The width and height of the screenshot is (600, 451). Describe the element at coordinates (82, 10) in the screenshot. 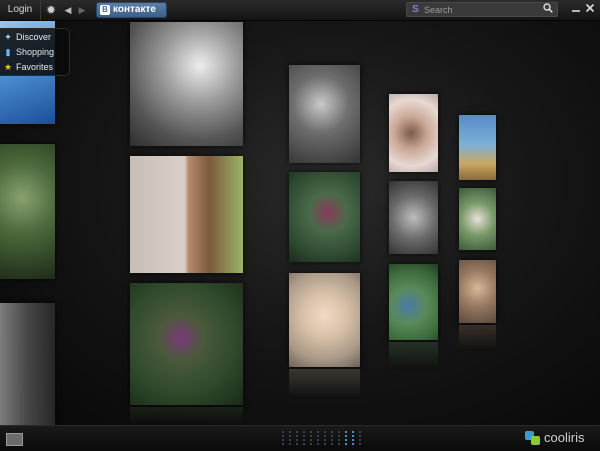

I see `forward-arrow-icon: ▶` at that location.